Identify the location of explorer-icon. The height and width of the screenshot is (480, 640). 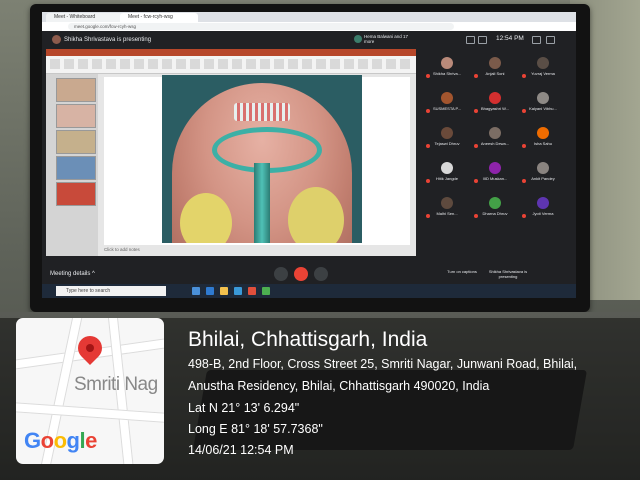
(224, 291).